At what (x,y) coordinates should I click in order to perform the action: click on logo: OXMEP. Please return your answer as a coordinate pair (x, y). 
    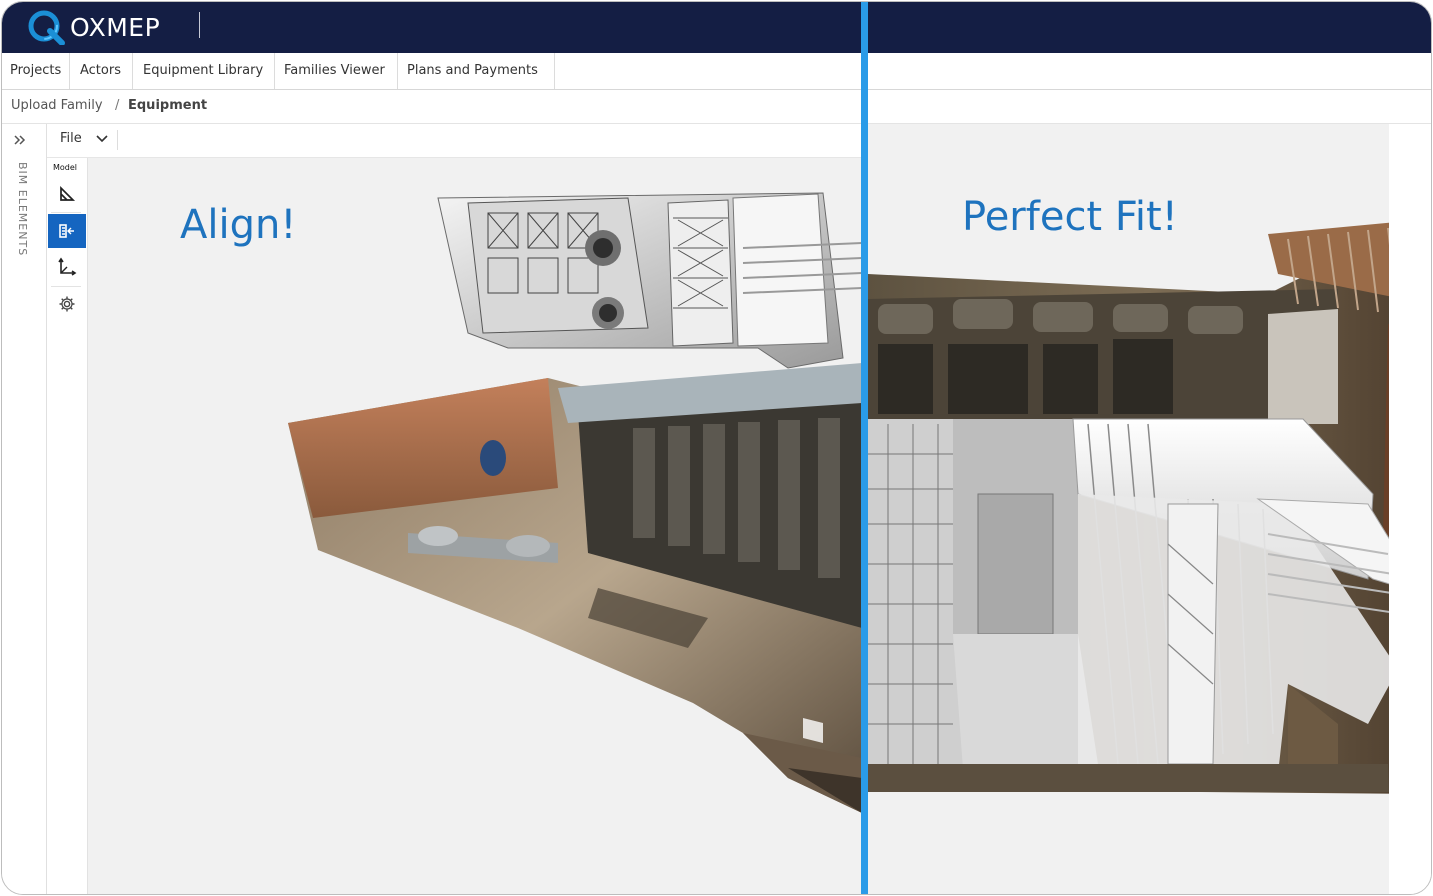
    Looking at the image, I should click on (93, 27).